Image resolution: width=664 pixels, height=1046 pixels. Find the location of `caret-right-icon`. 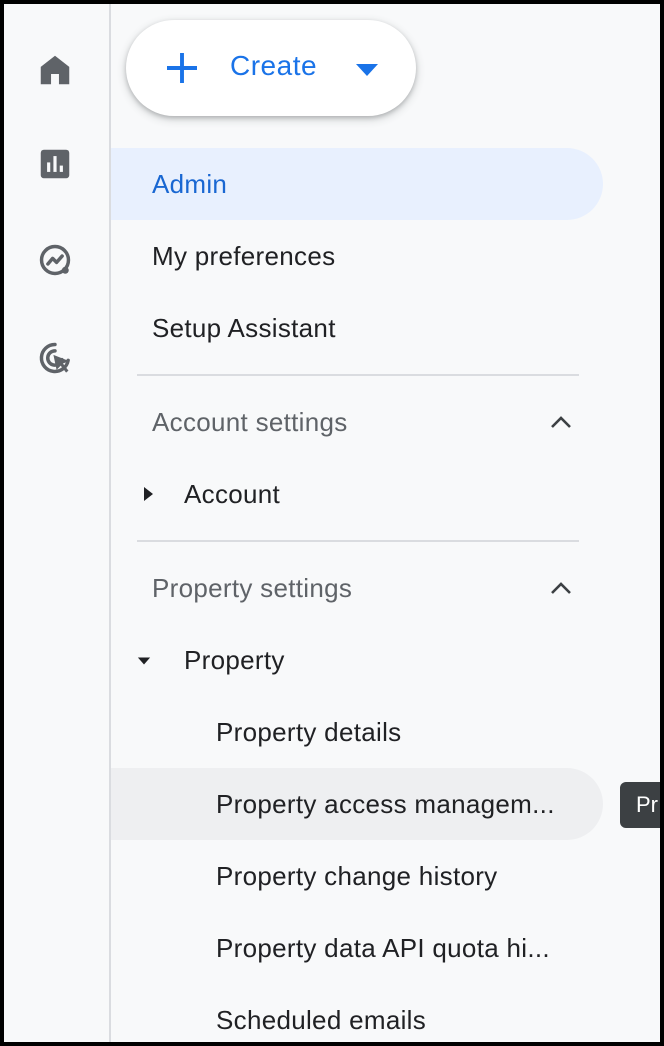

caret-right-icon is located at coordinates (148, 494).